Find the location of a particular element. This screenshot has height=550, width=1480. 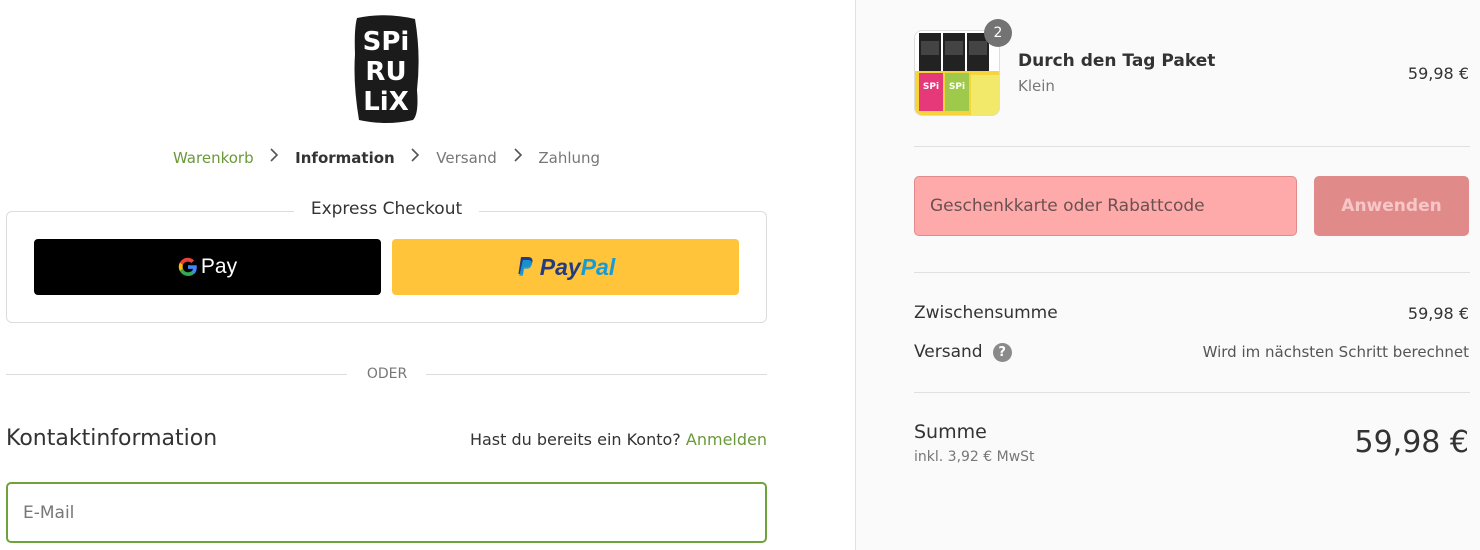

breadcrumb: Warenkorb Information Versand Zahlung is located at coordinates (386, 157).